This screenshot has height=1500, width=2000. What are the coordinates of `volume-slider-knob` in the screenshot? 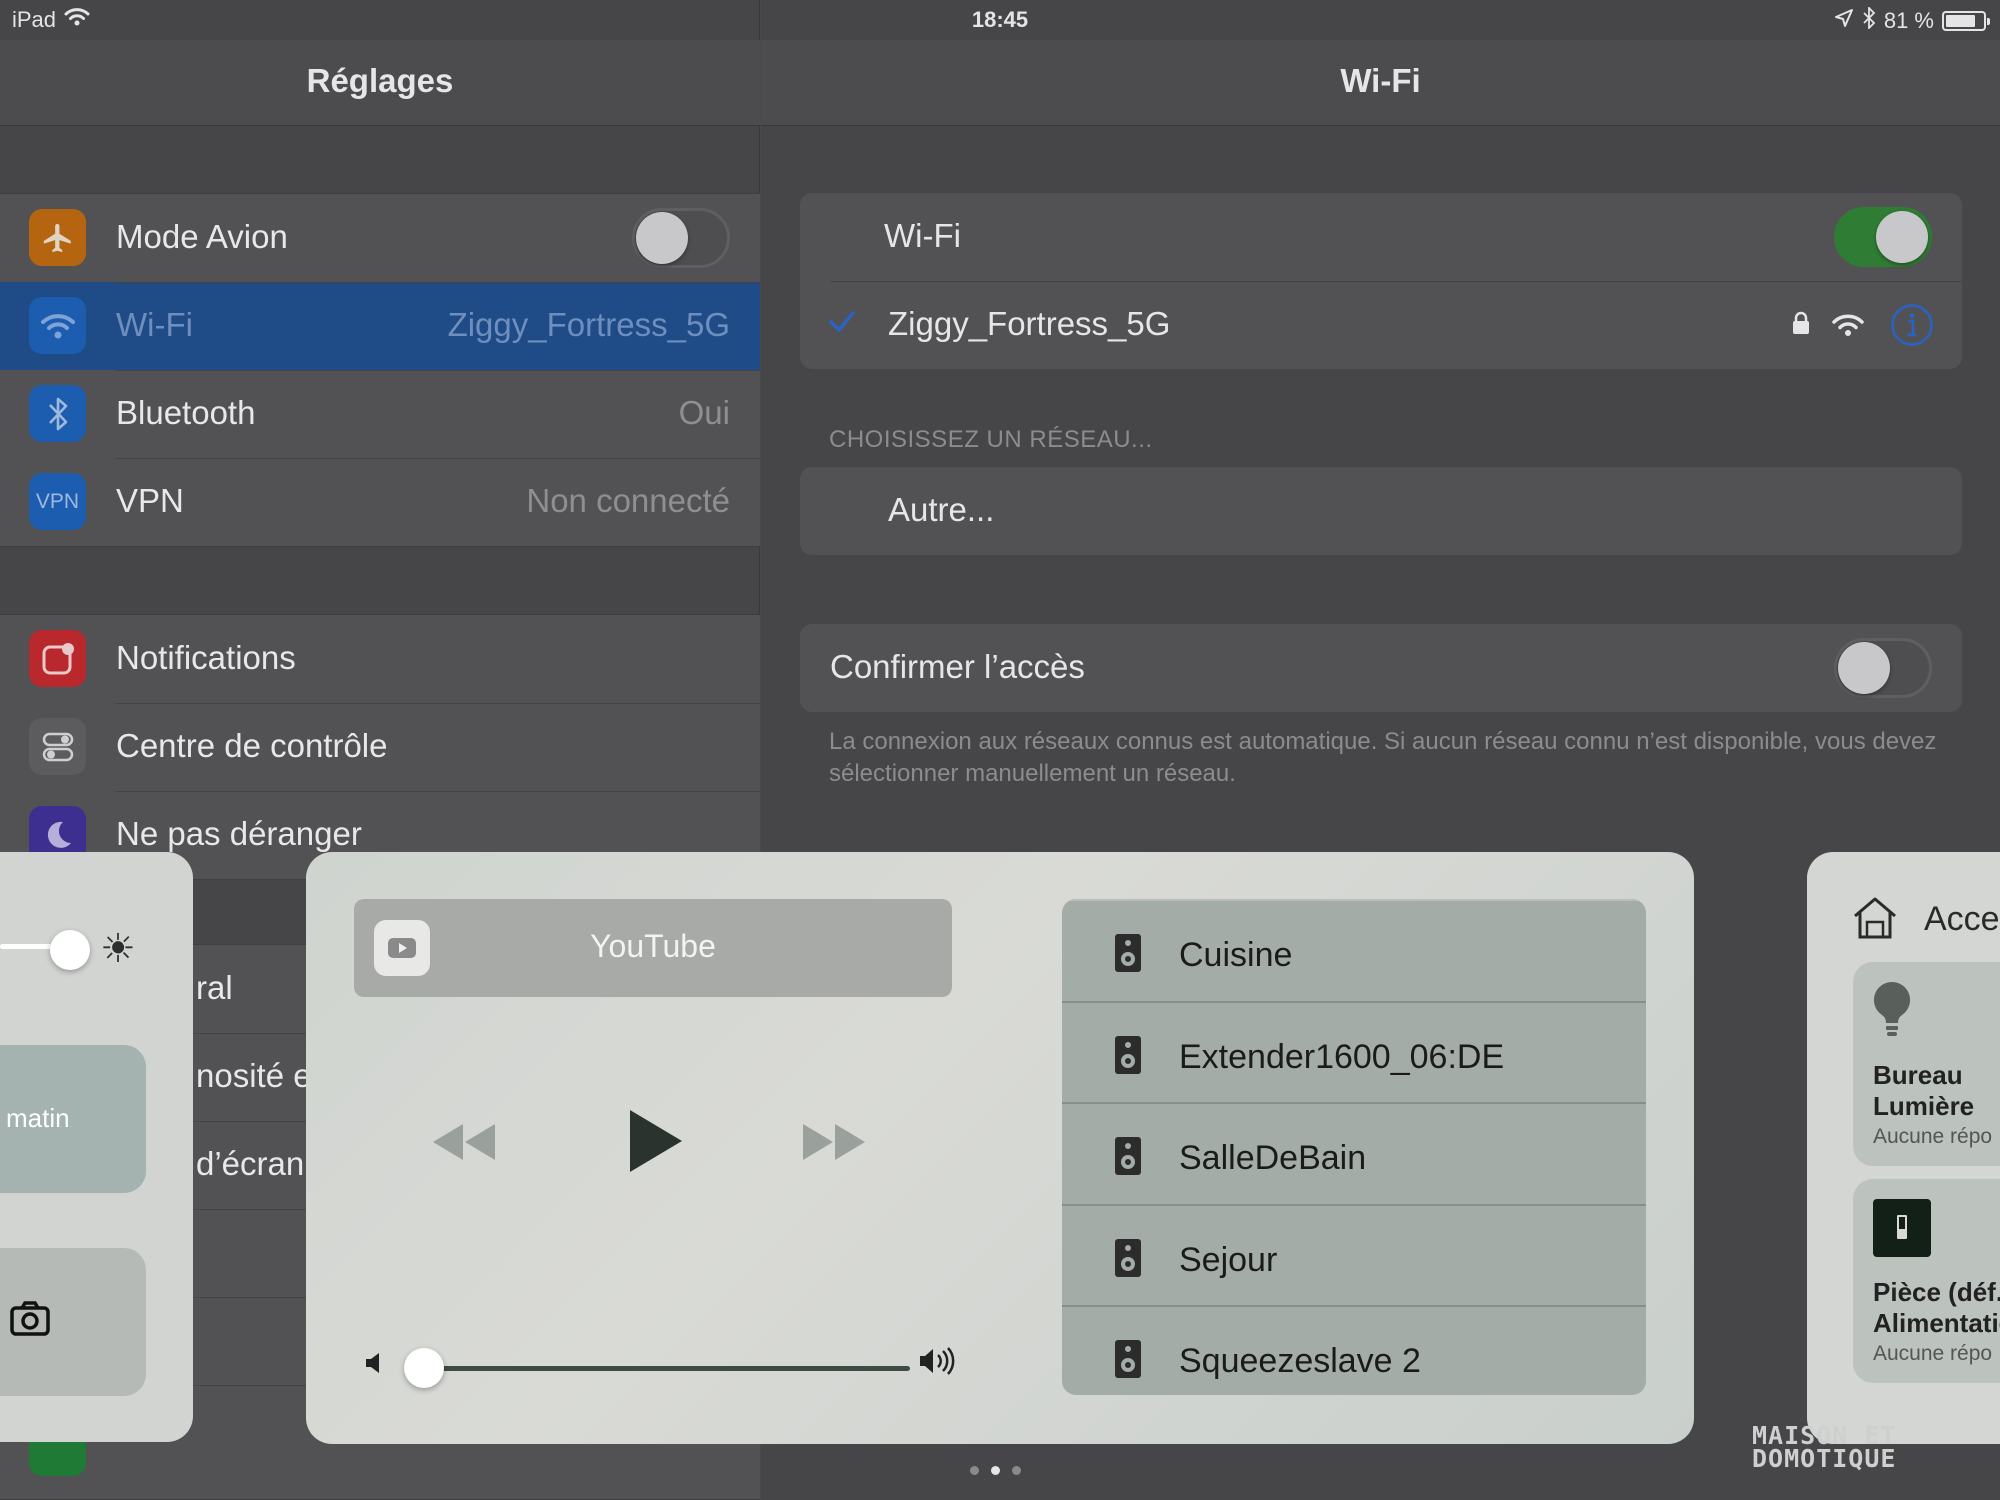 It's located at (424, 1368).